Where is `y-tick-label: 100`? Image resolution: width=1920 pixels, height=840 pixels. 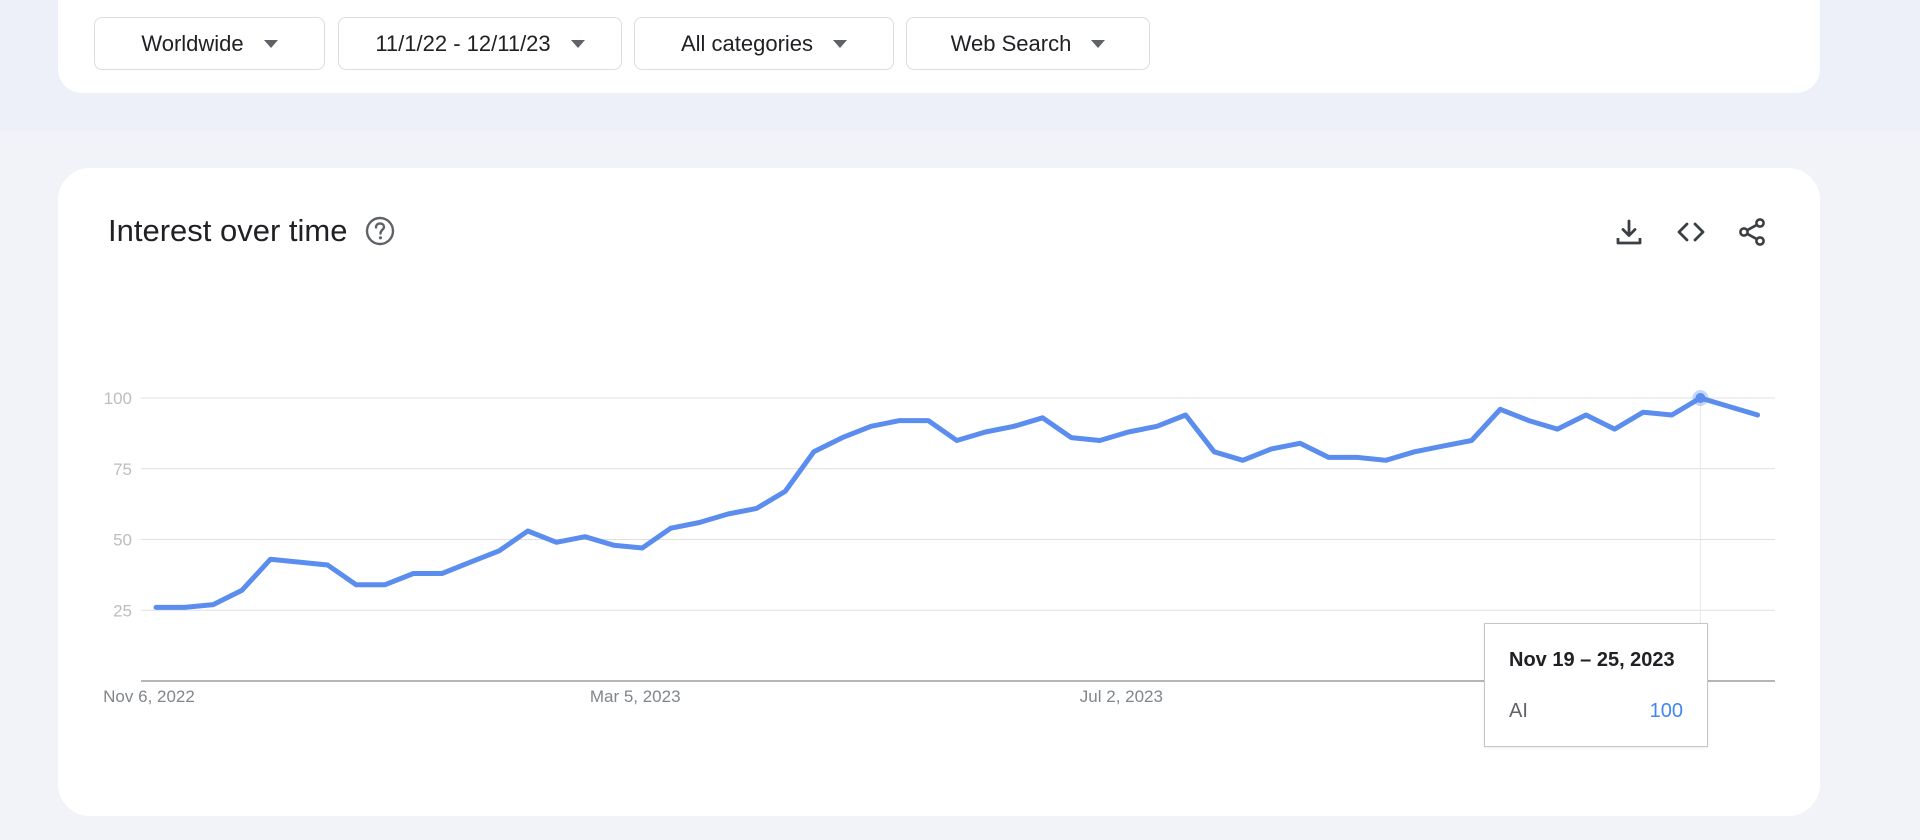
y-tick-label: 100 is located at coordinates (118, 398).